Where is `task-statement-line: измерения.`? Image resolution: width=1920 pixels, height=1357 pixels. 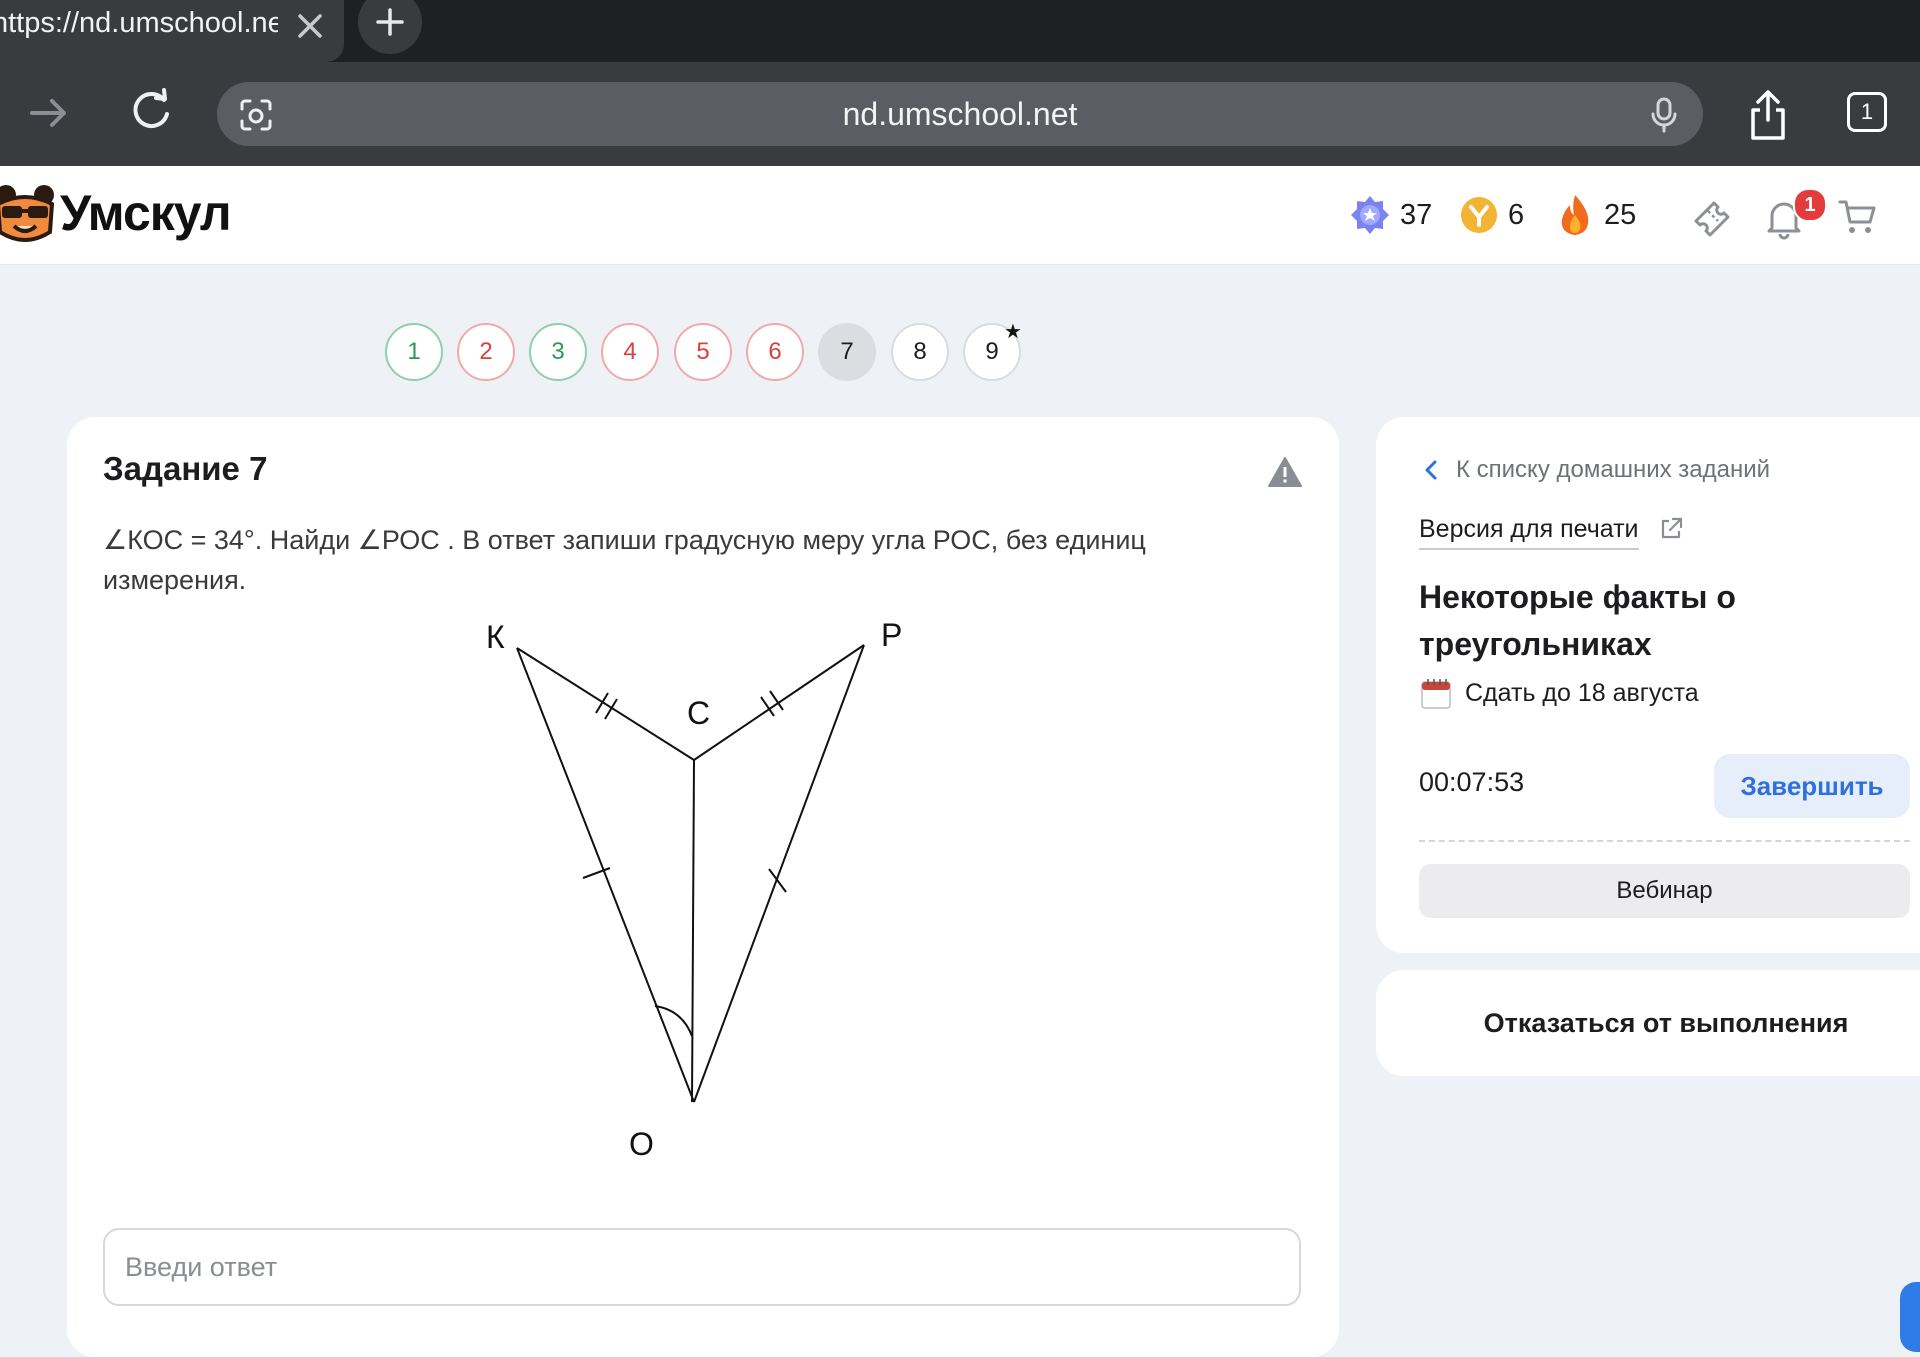 task-statement-line: измерения. is located at coordinates (175, 580).